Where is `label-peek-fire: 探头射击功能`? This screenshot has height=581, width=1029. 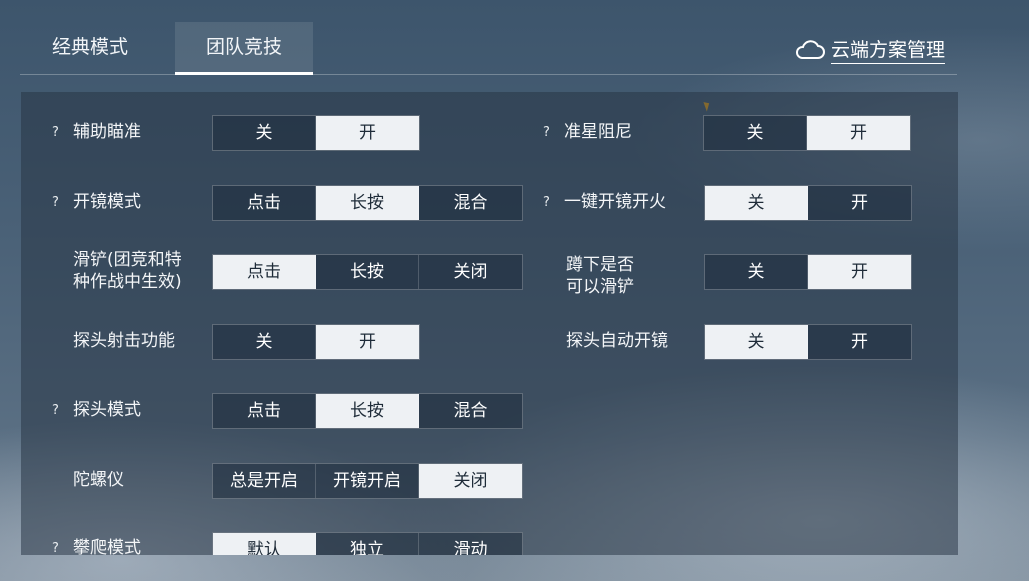
label-peek-fire: 探头射击功能 is located at coordinates (124, 341).